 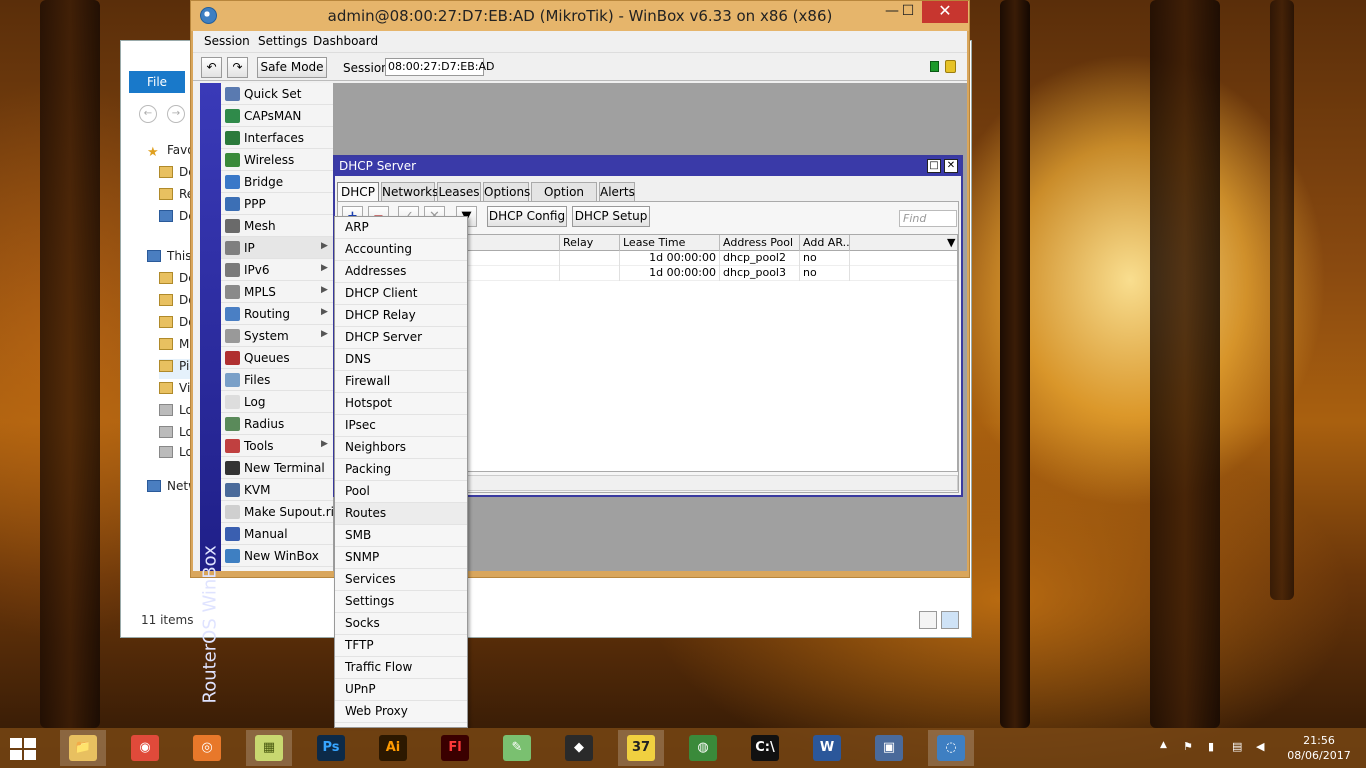 I want to click on taskbar-inkscape-button: ◆, so click(x=579, y=748).